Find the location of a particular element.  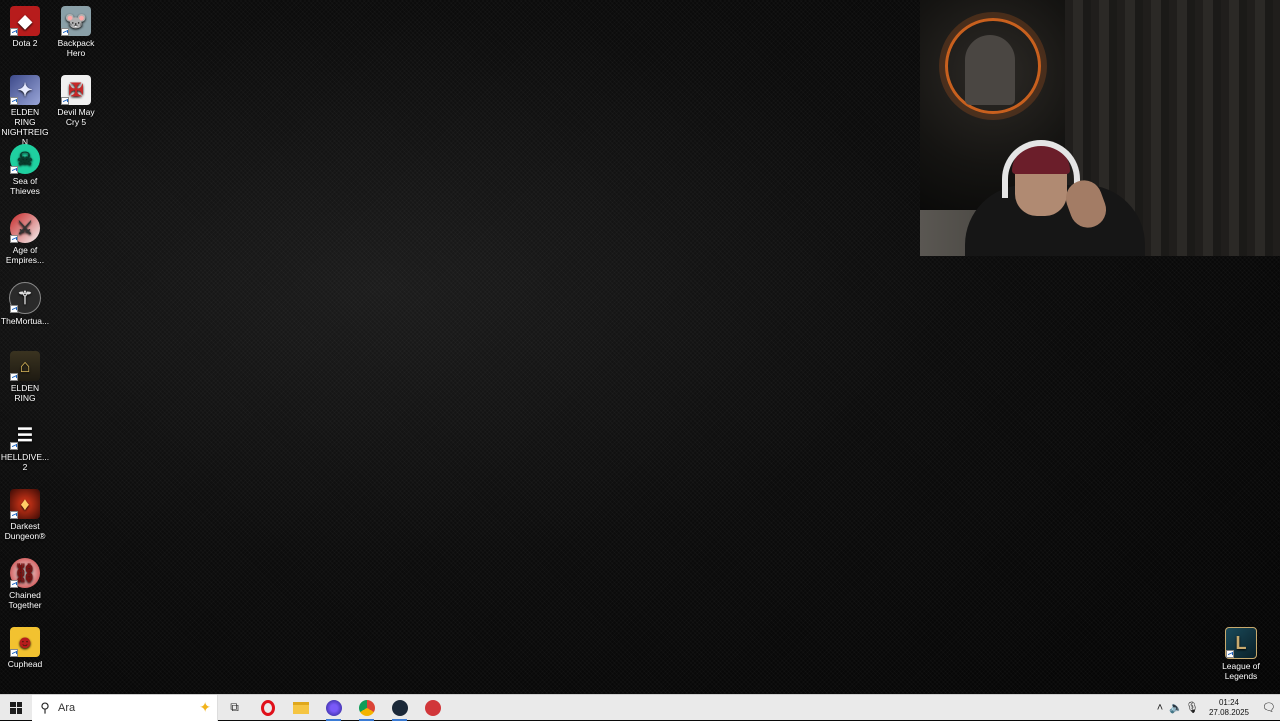

cuphead-icon: ☻ is located at coordinates (25, 642).